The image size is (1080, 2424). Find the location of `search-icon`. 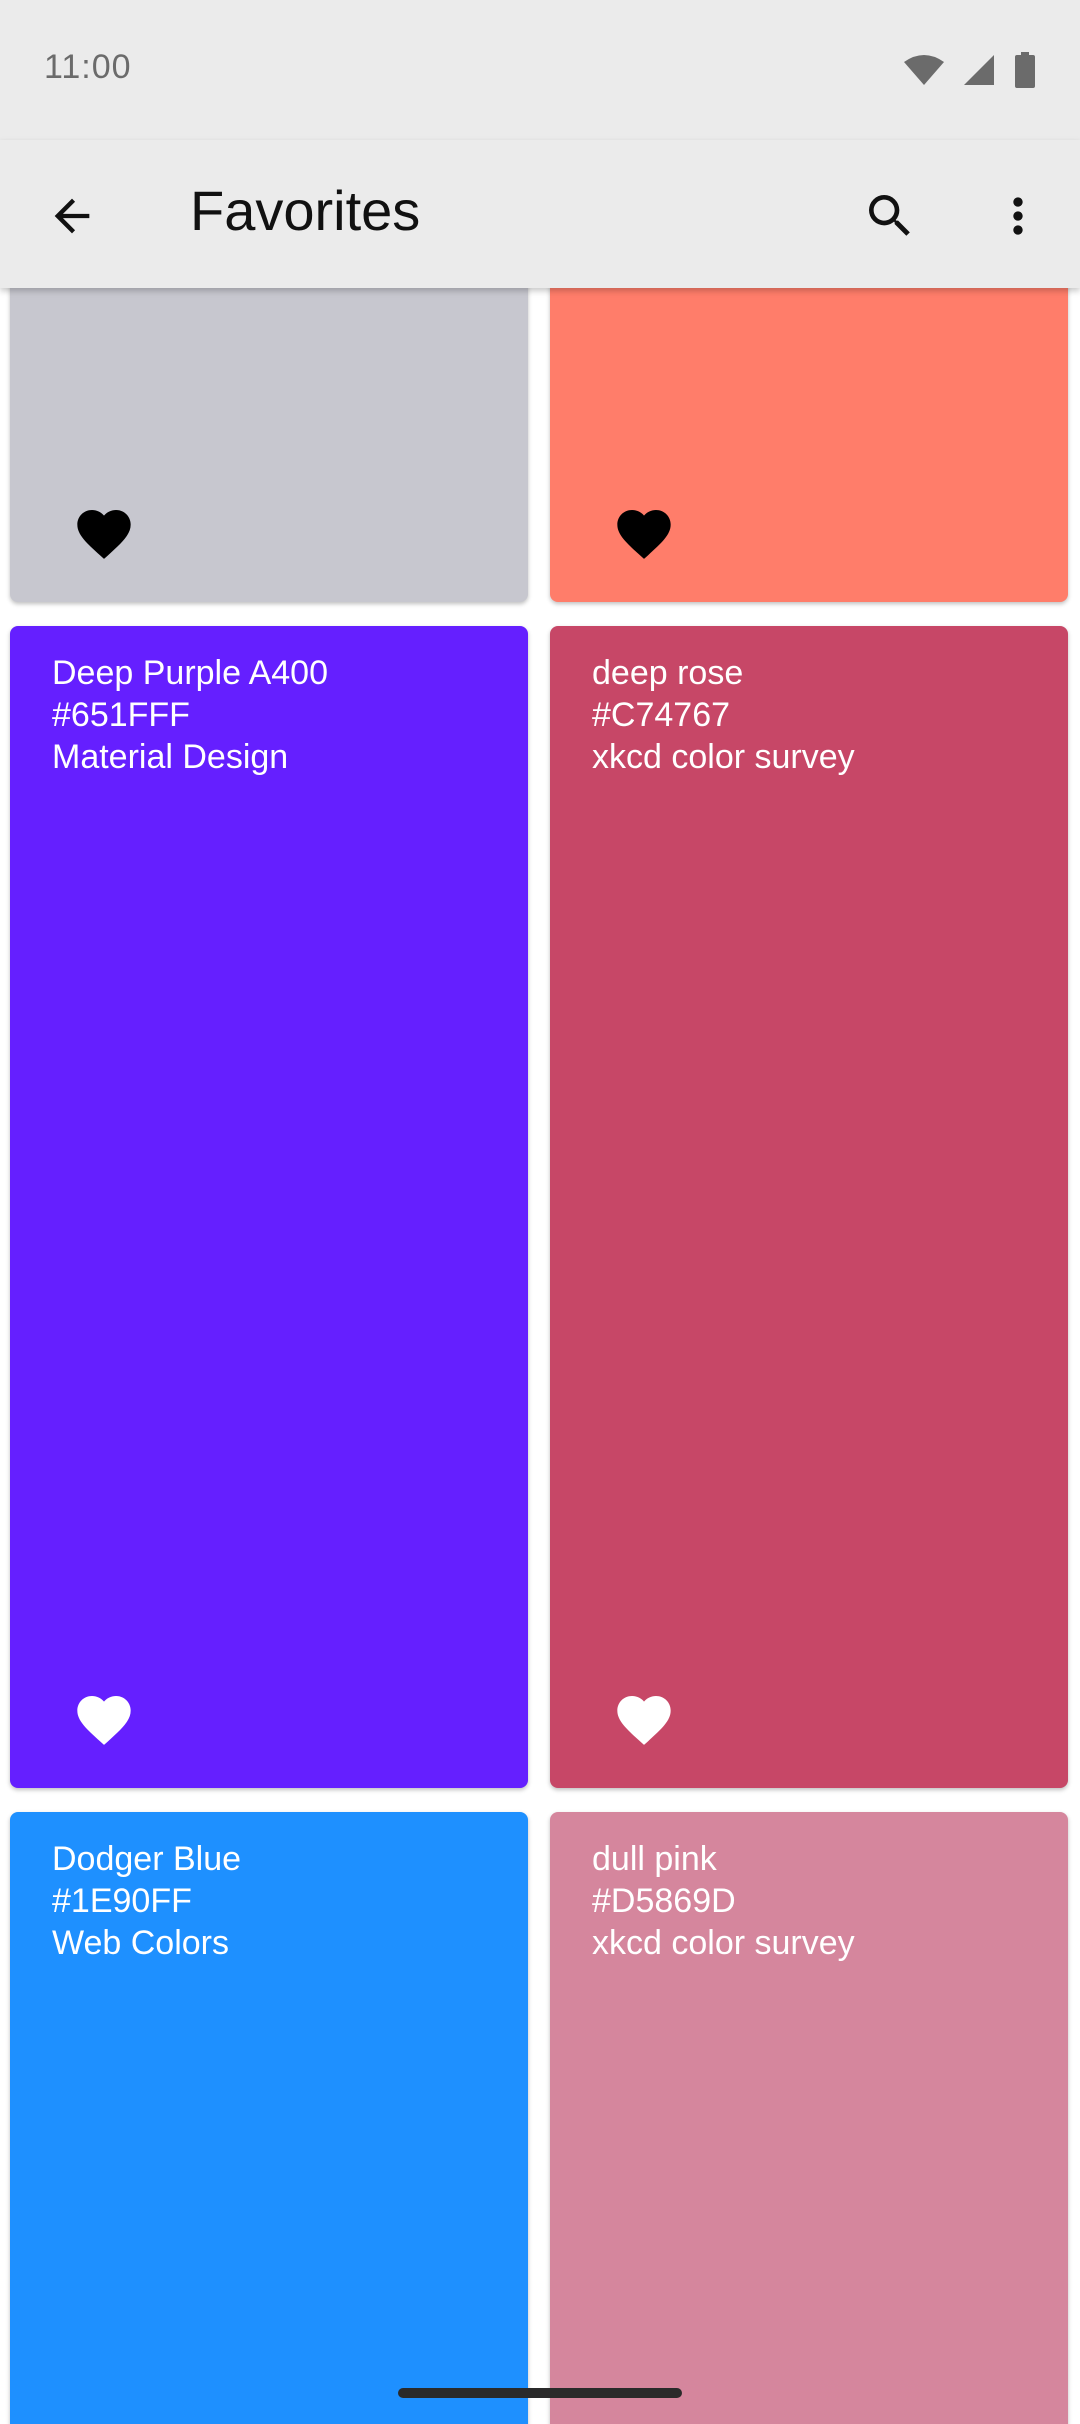

search-icon is located at coordinates (889, 215).